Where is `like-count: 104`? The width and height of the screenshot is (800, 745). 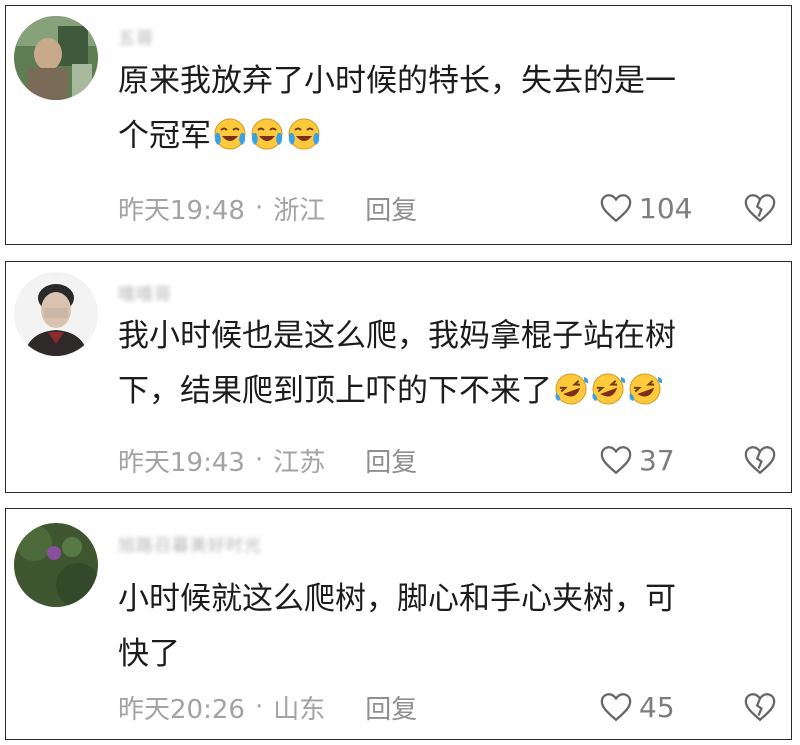 like-count: 104 is located at coordinates (666, 208).